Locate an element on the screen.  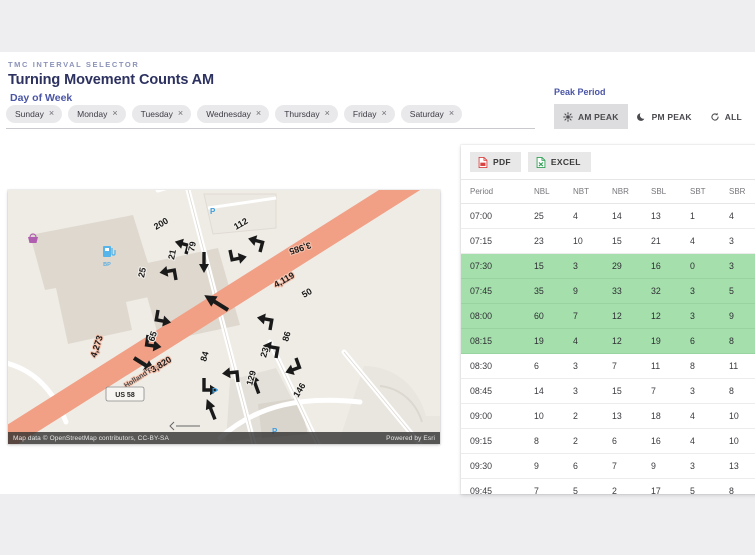
svg-text: 79 is located at coordinates (192, 247).